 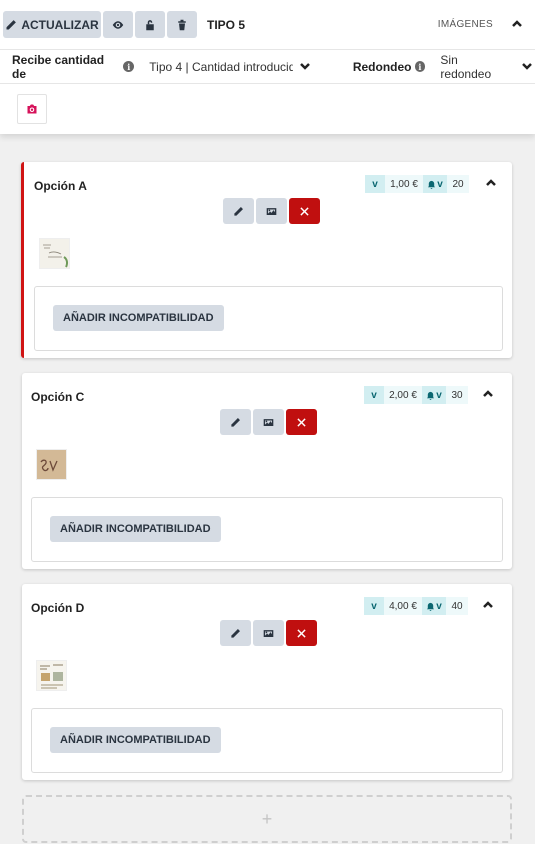 What do you see at coordinates (58, 608) in the screenshot?
I see `option-title: Opción D` at bounding box center [58, 608].